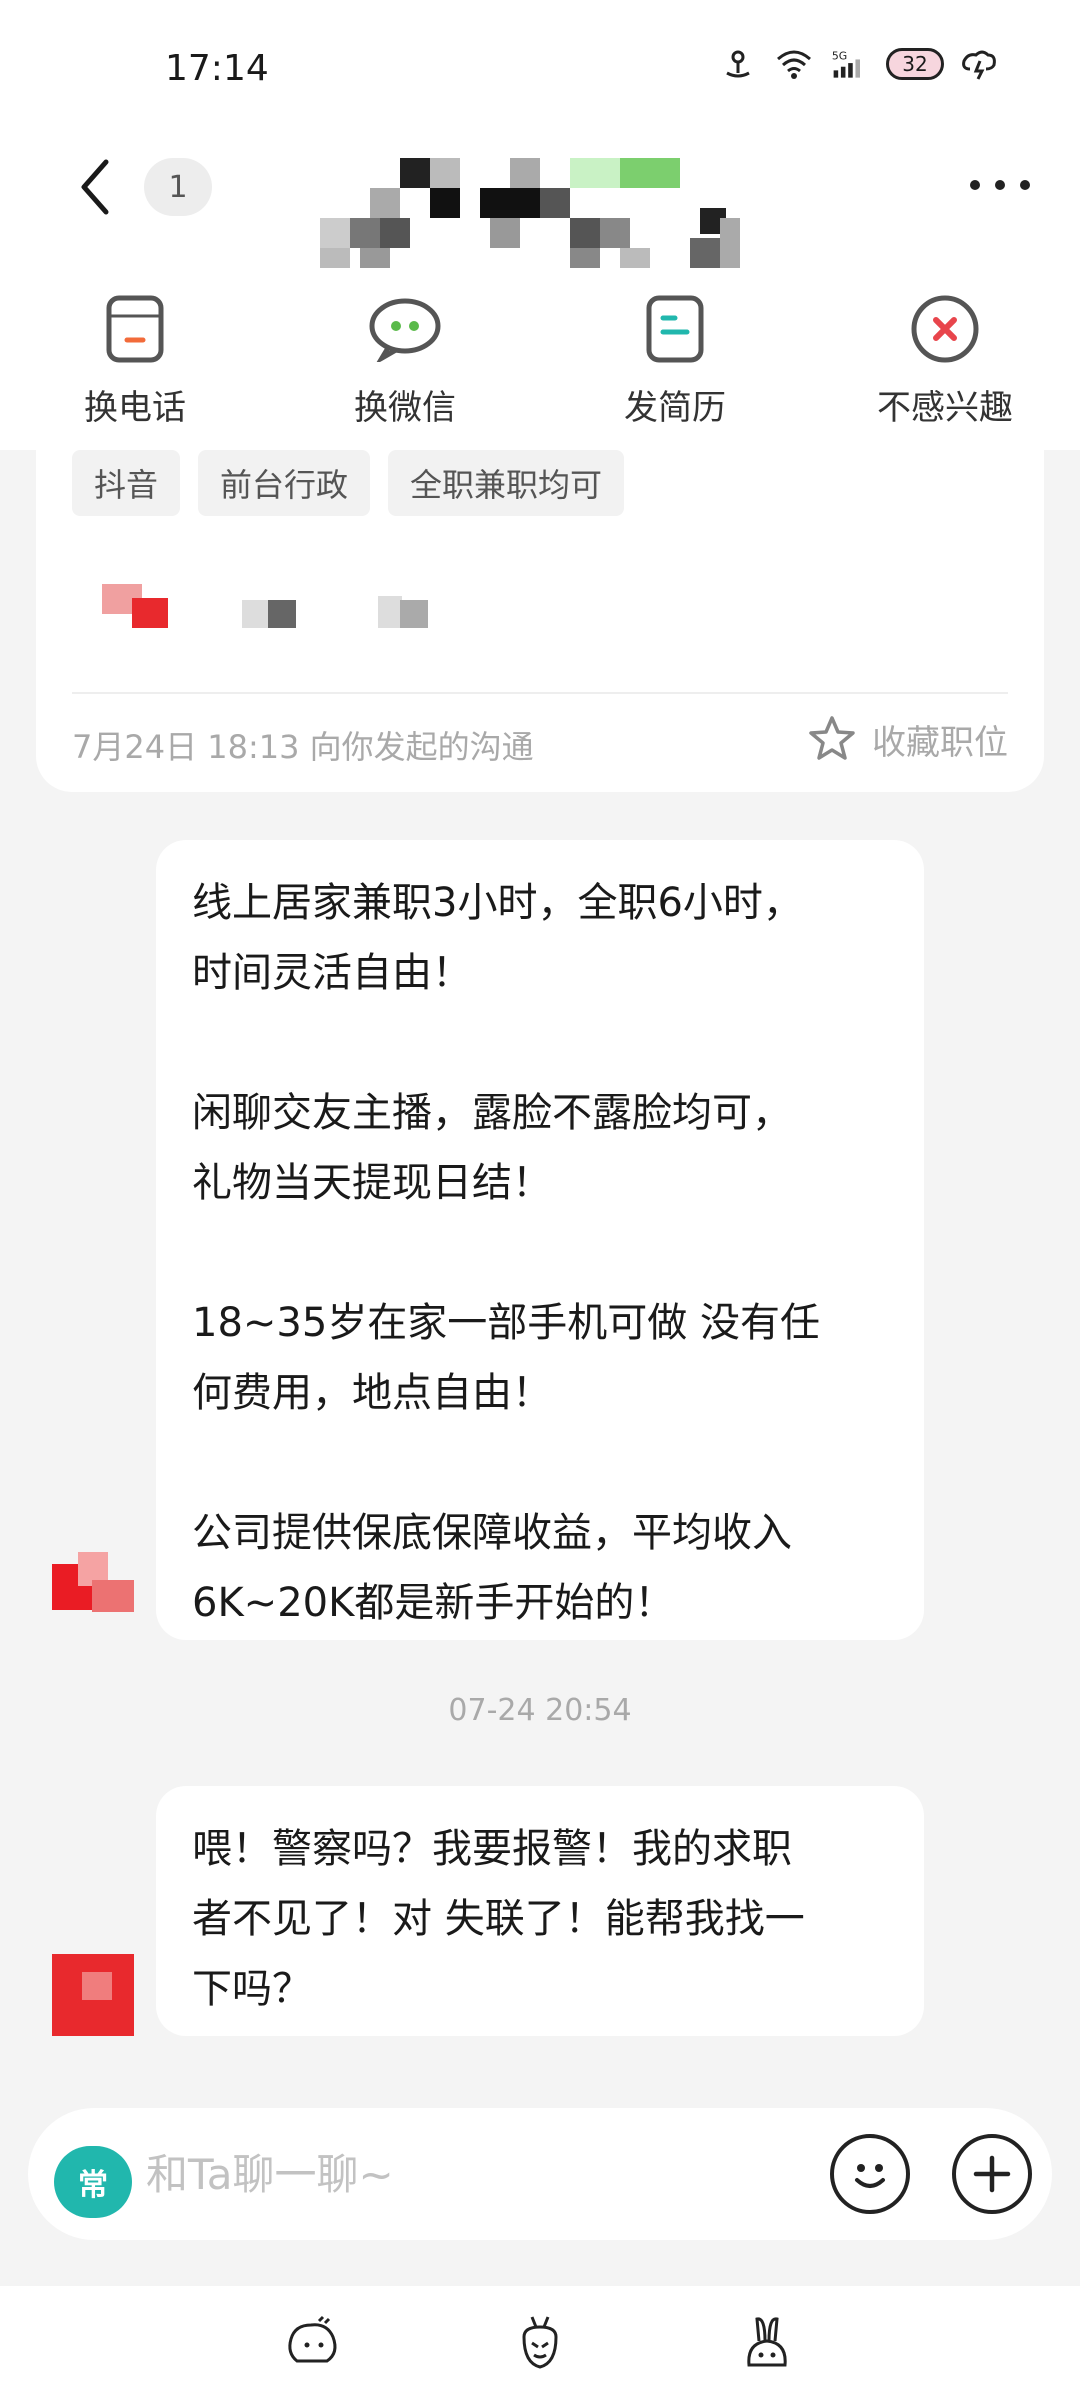  What do you see at coordinates (303, 747) in the screenshot?
I see `conversation-start-text: 7月24日 18:13 向你发起的沟通` at bounding box center [303, 747].